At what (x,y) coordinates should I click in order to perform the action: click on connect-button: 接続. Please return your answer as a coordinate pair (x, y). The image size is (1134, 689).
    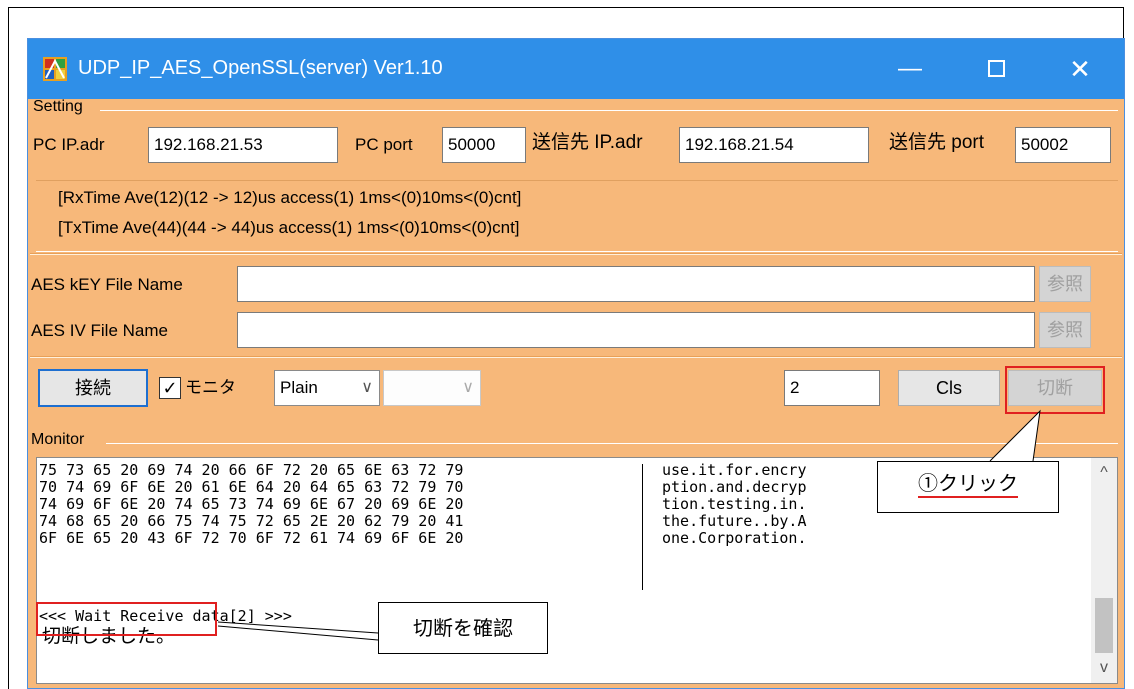
    Looking at the image, I should click on (93, 388).